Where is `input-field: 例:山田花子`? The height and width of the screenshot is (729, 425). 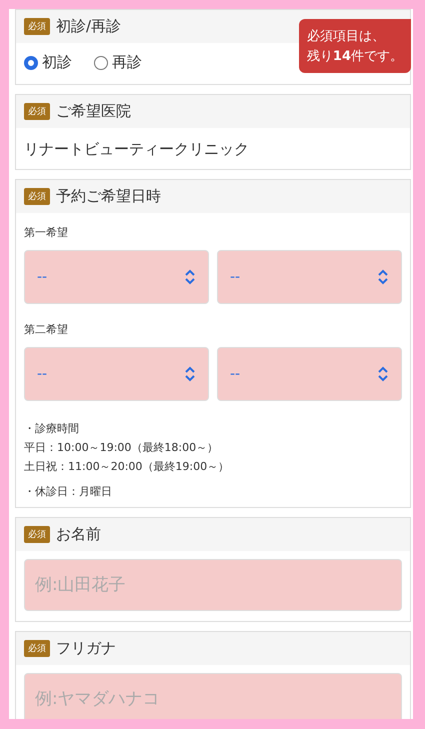 input-field: 例:山田花子 is located at coordinates (213, 585).